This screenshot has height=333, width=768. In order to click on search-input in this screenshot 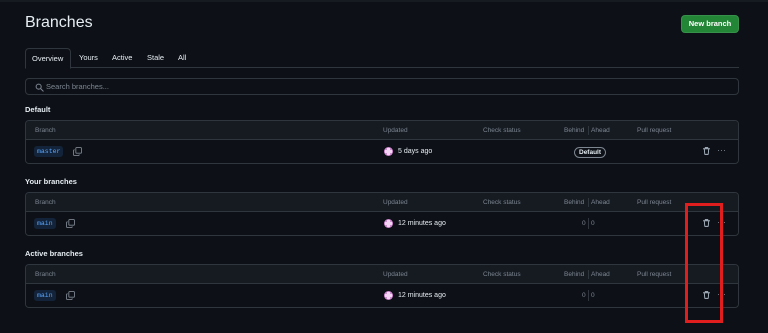, I will do `click(386, 86)`.